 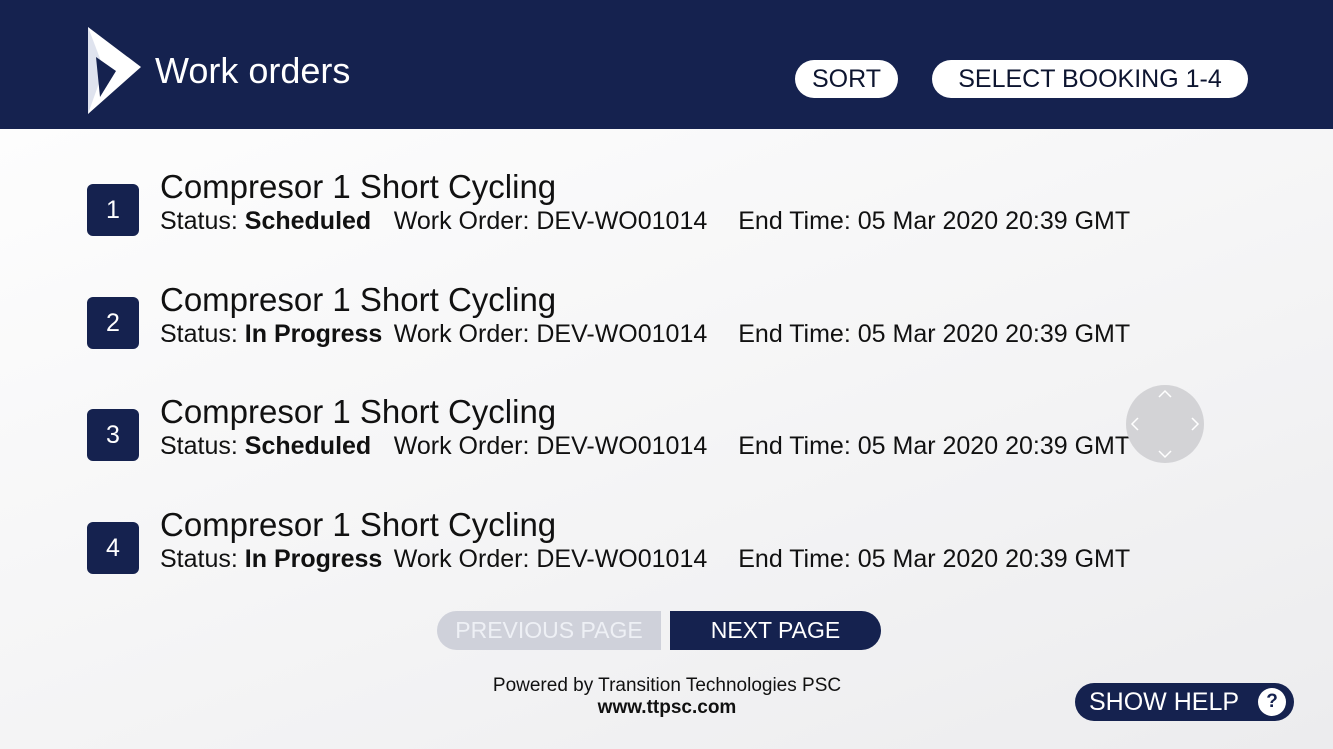 What do you see at coordinates (113, 435) in the screenshot?
I see `work-order-number-badge: 3` at bounding box center [113, 435].